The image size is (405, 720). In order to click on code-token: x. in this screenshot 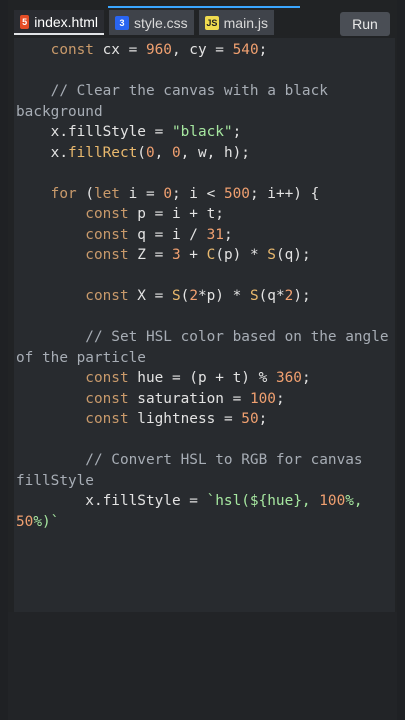, I will do `click(42, 152)`.